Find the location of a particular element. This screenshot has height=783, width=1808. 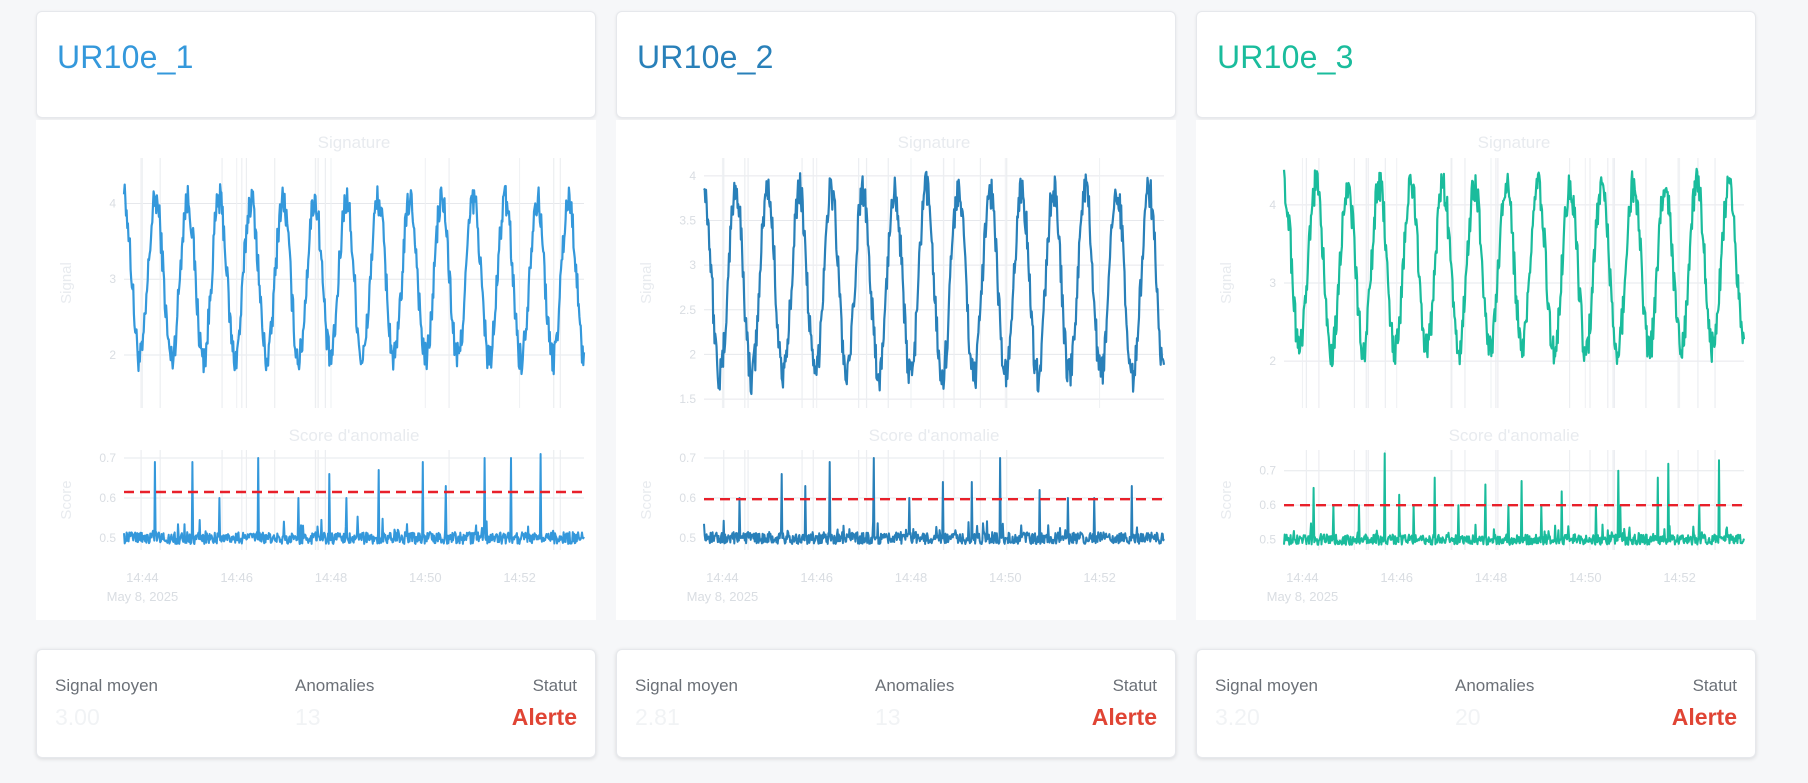

y-tick-label: 2.5 is located at coordinates (687, 310).